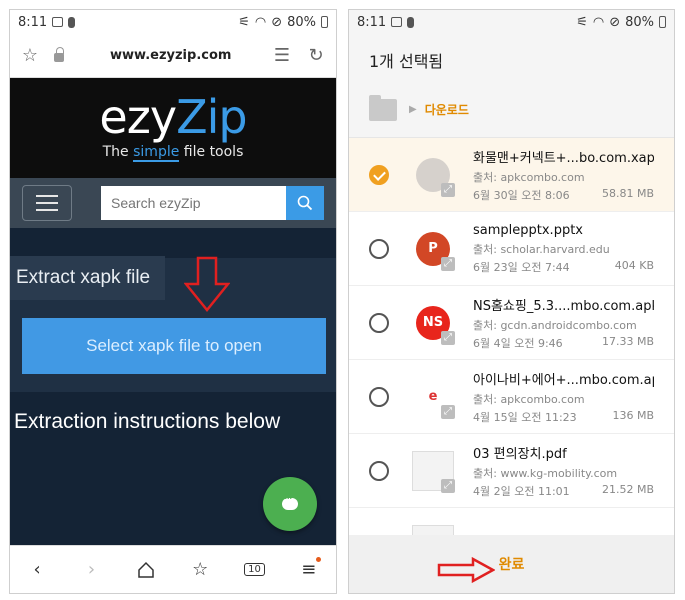  I want to click on bookmark-star-icon: ☆, so click(30, 56).